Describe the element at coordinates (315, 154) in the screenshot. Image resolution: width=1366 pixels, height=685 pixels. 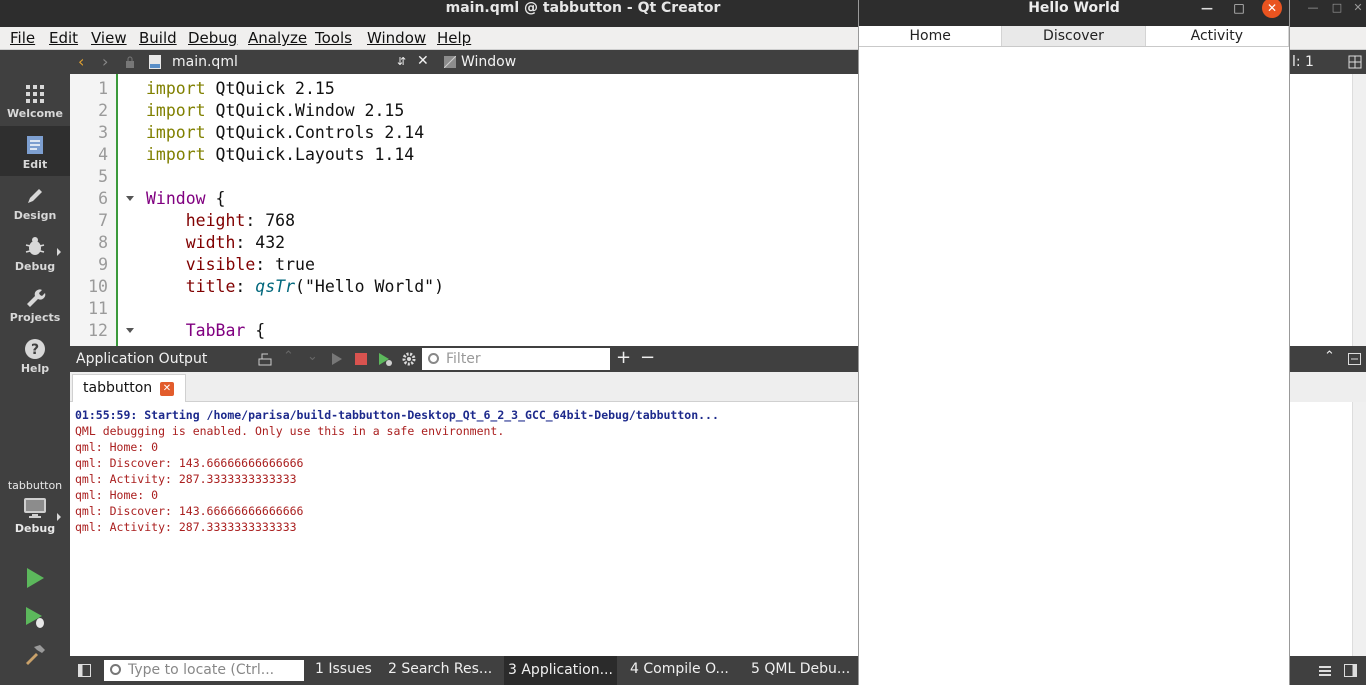
I see `code-token: QtQuick.Layouts 1.14` at that location.